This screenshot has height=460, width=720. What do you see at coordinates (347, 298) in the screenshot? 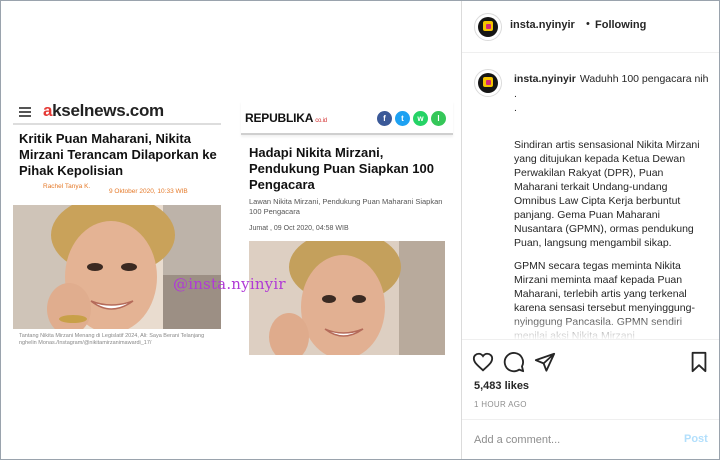
I see `republika-photo` at bounding box center [347, 298].